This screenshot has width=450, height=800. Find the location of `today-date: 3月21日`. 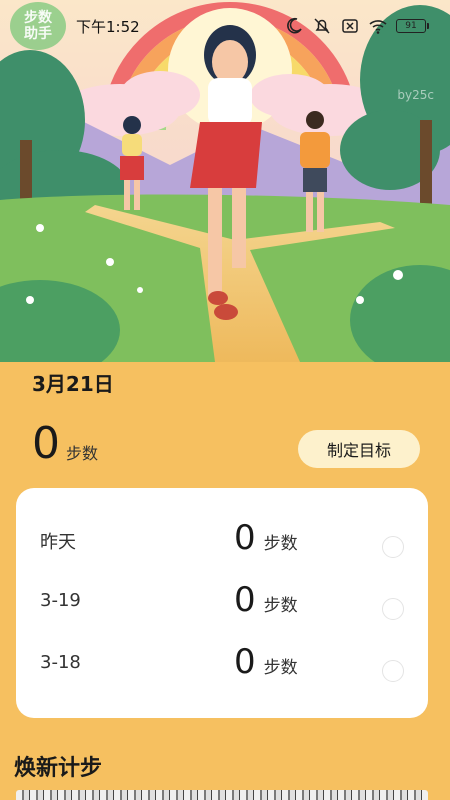

today-date: 3月21日 is located at coordinates (73, 384).